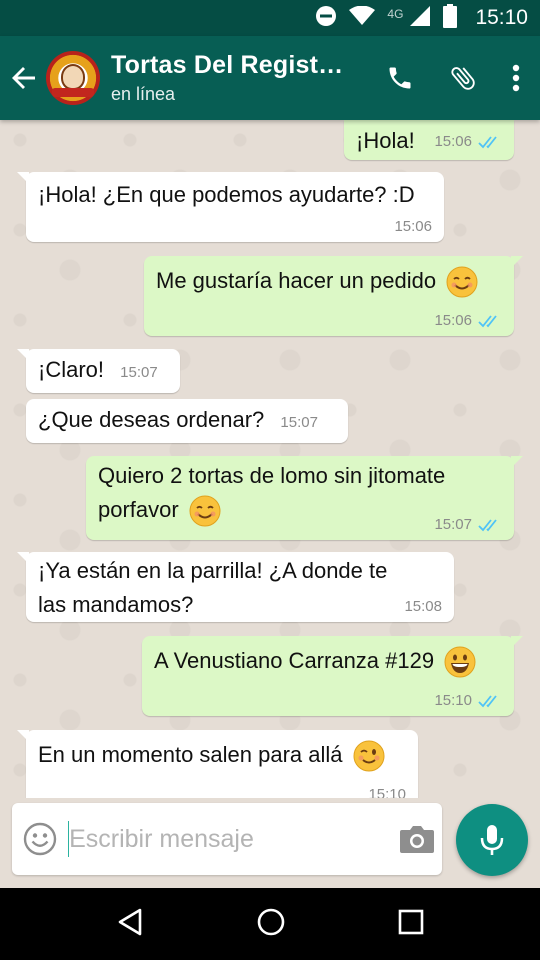  I want to click on chat-header: Tortas Del Regist… en línea, so click(270, 78).